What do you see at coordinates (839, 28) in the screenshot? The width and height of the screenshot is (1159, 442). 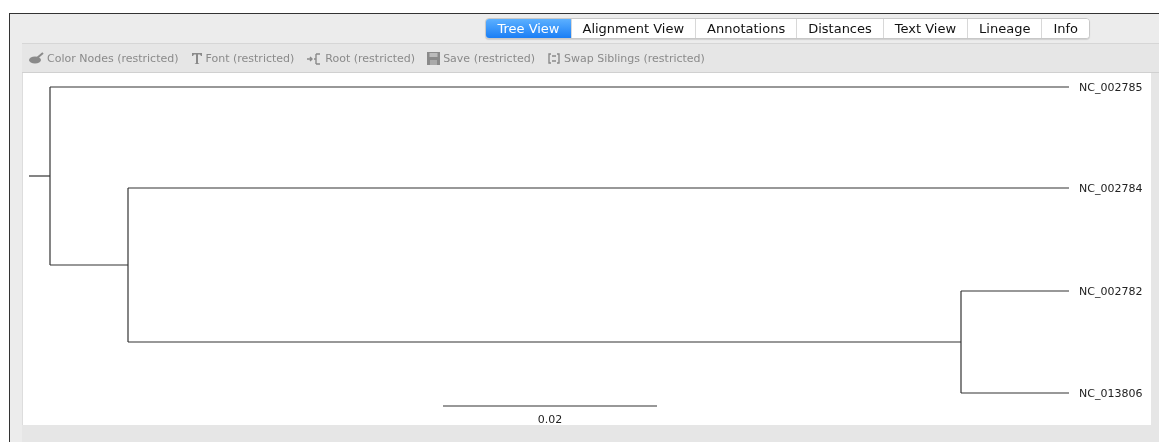 I see `tab: Distances` at bounding box center [839, 28].